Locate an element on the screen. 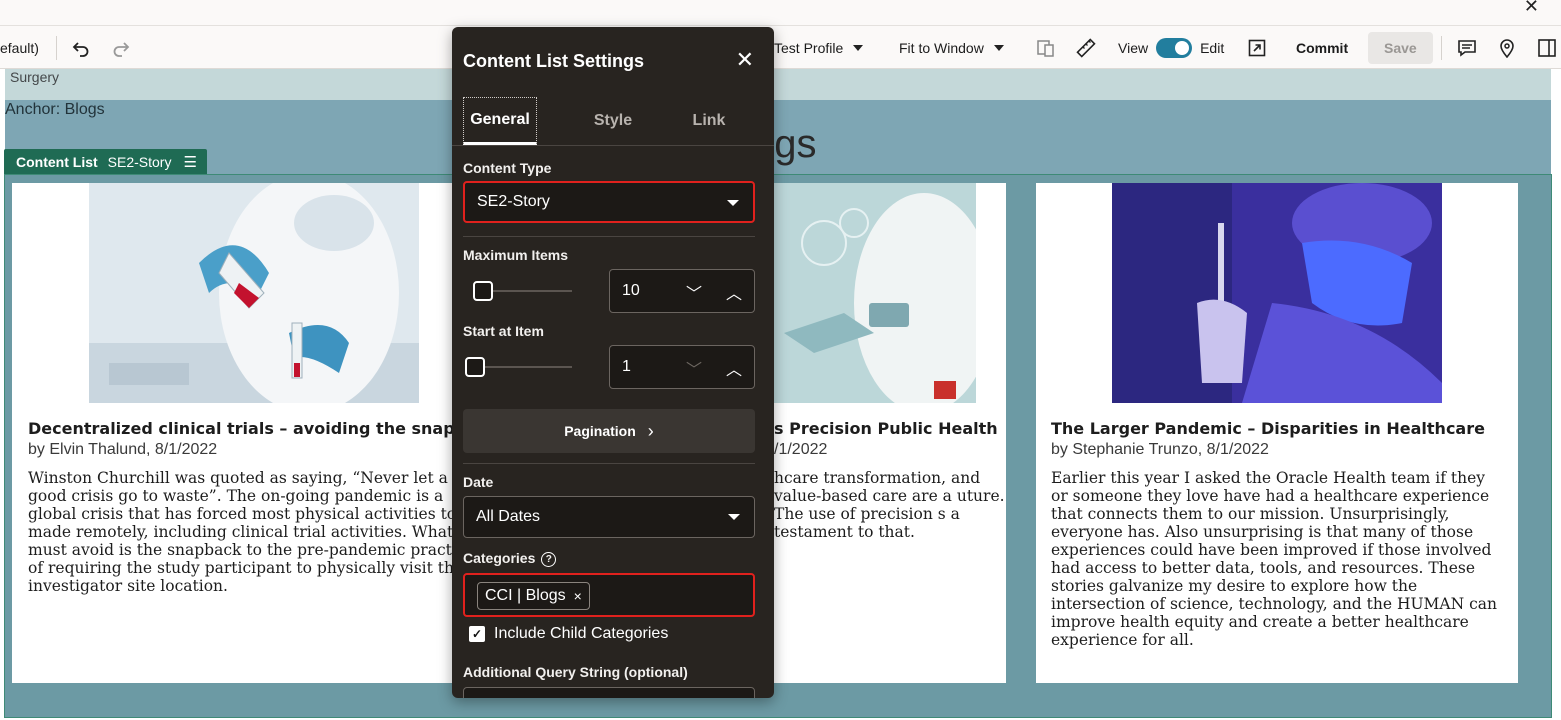 Image resolution: width=1561 pixels, height=720 pixels. redo-icon is located at coordinates (121, 49).